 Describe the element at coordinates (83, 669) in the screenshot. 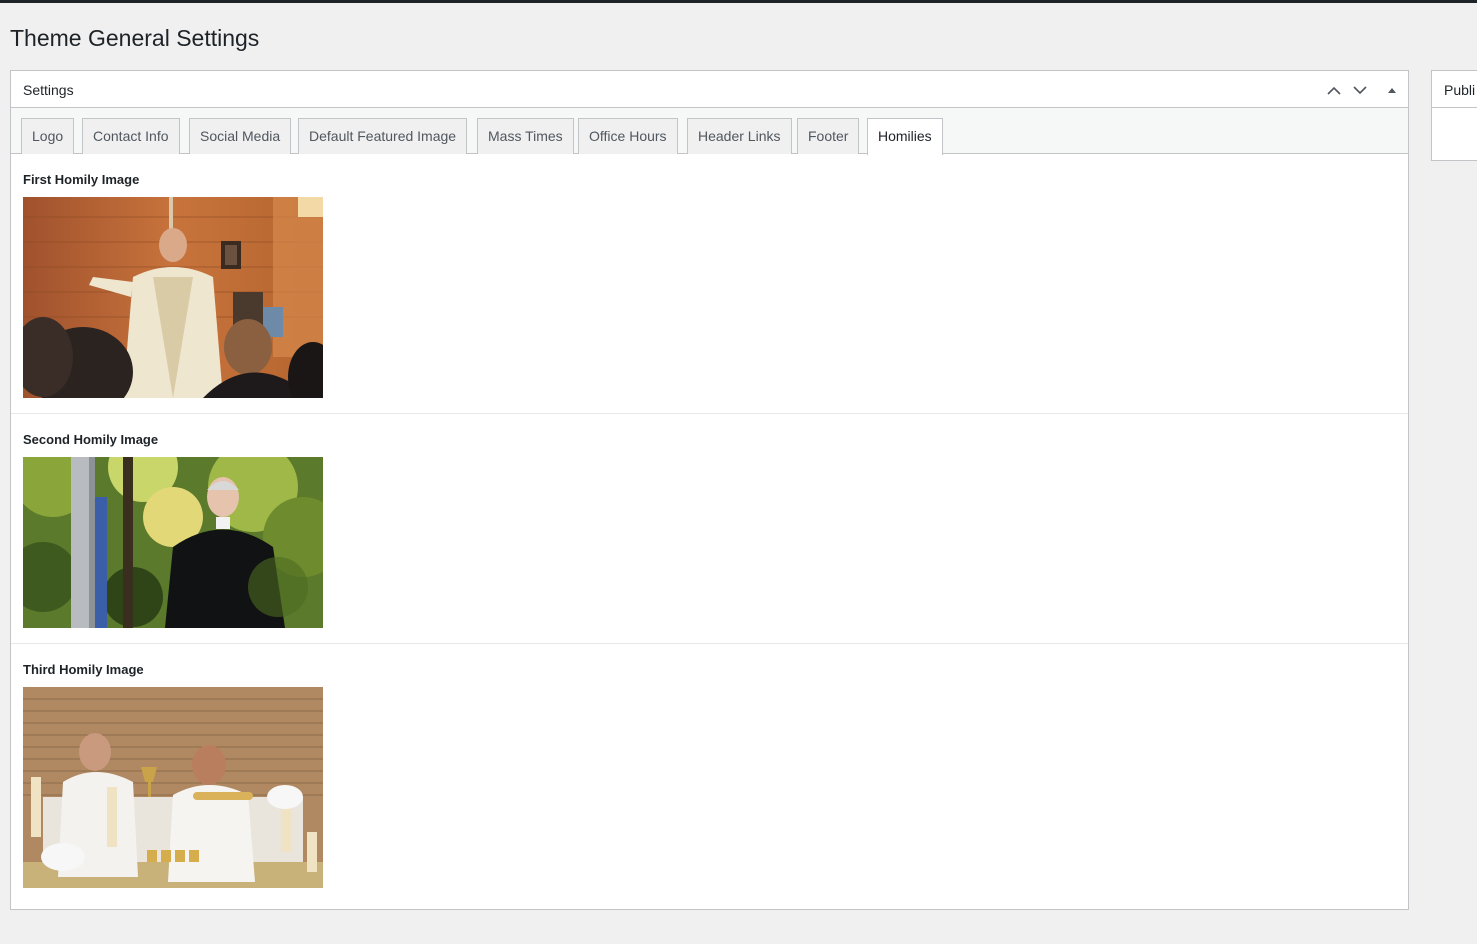

I see `field-label: Third Homily Image` at that location.